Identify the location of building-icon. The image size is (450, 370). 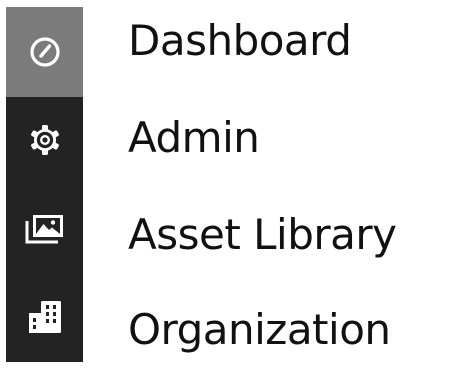
(44, 316).